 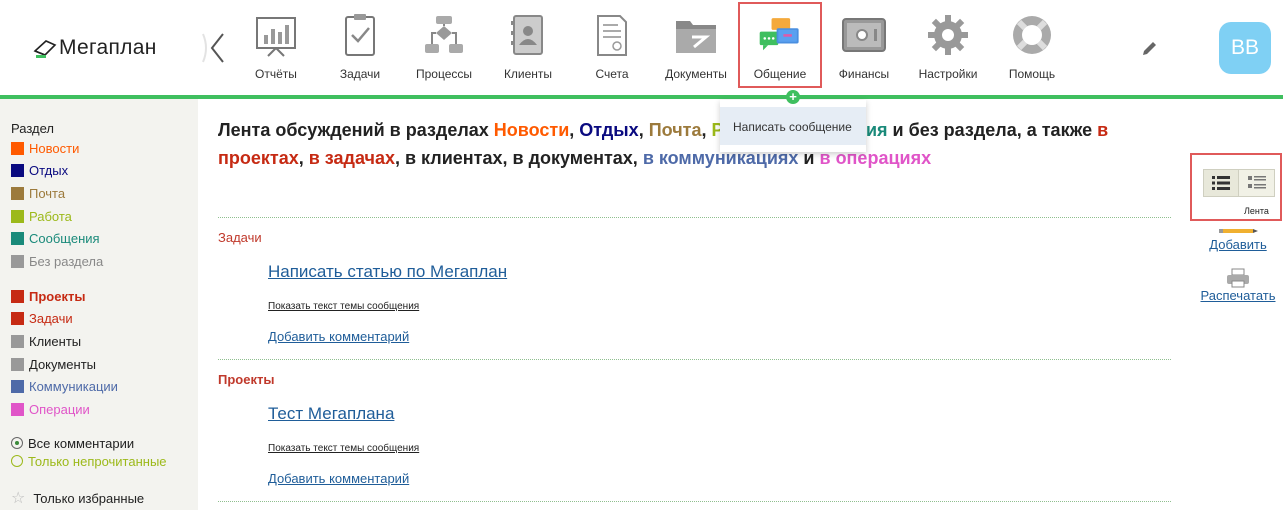 I want to click on logo-mark-icon, so click(x=45, y=48).